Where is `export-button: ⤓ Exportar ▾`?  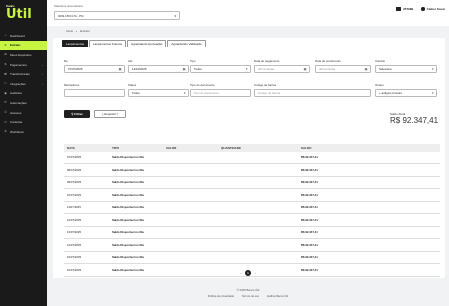 export-button: ⤓ Exportar ▾ is located at coordinates (110, 114).